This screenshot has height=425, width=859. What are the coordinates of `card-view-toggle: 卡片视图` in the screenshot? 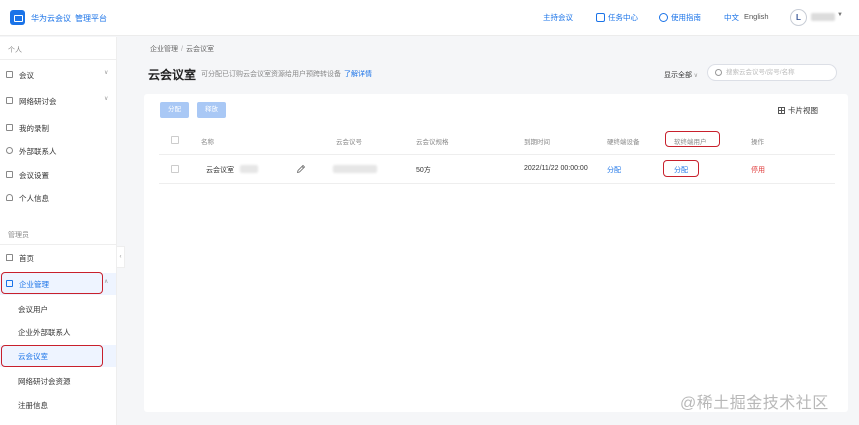 It's located at (798, 110).